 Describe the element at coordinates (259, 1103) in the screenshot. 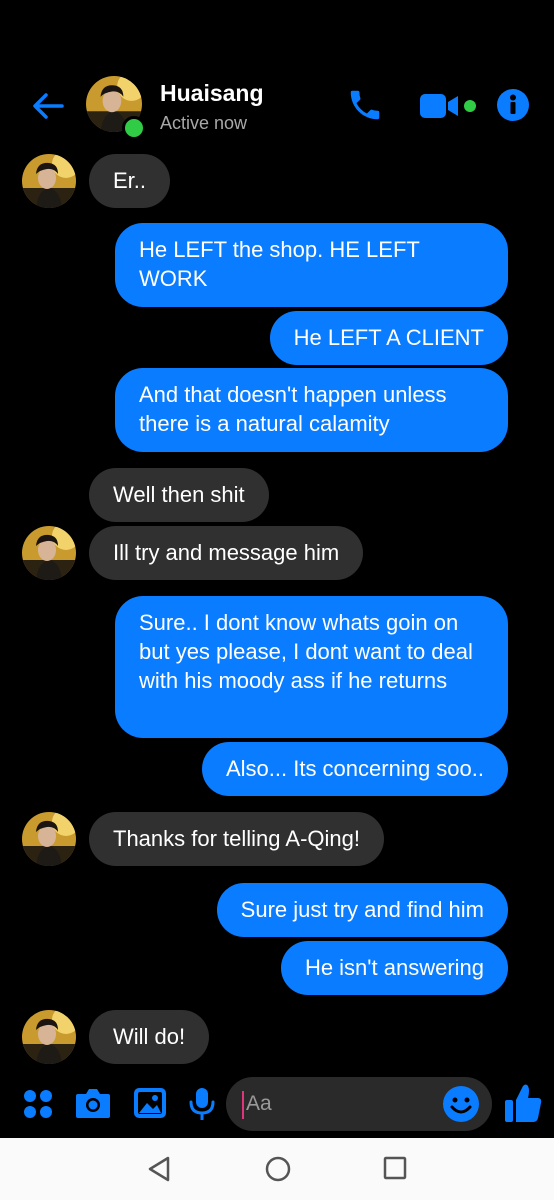

I see `message-placeholder: Aa` at that location.